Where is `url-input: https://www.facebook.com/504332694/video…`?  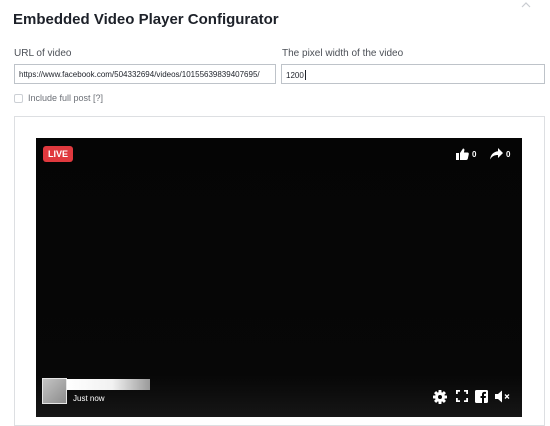 url-input: https://www.facebook.com/504332694/video… is located at coordinates (145, 74).